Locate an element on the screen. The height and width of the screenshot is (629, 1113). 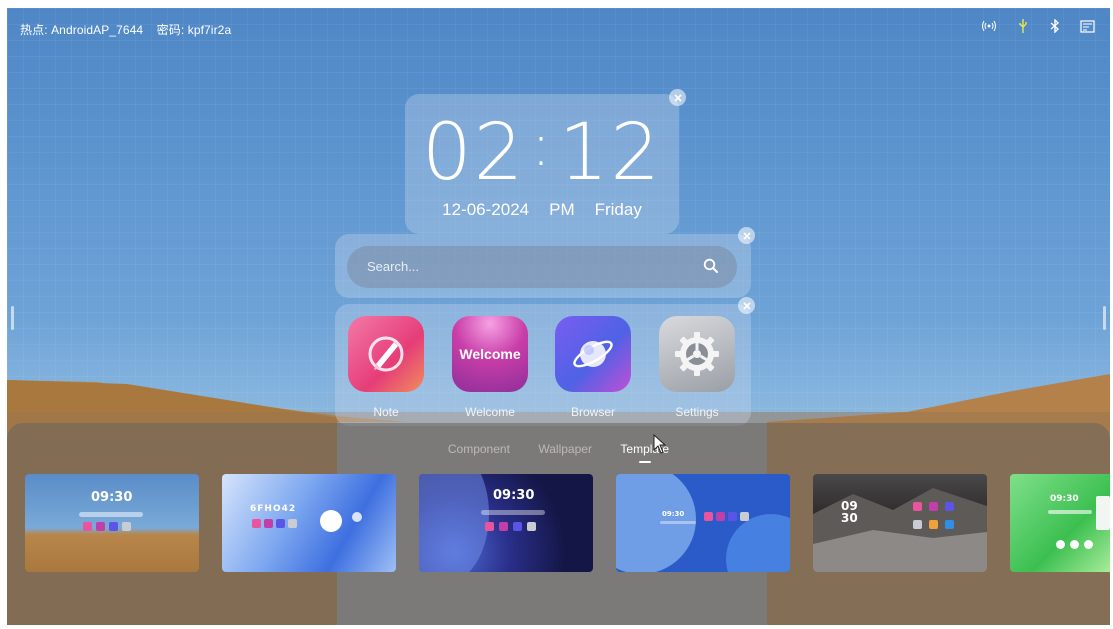
app-label: Note is located at coordinates (386, 412).